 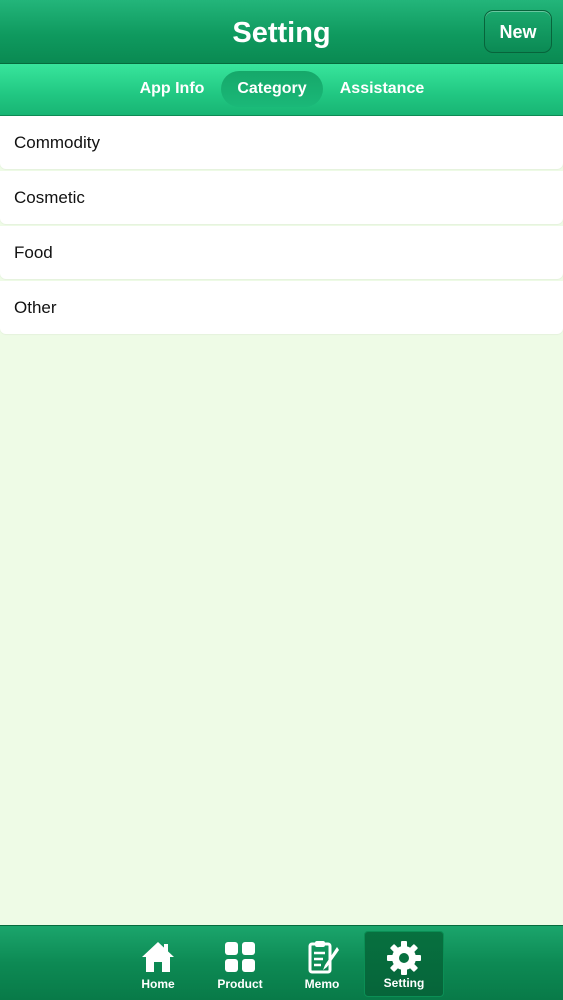 I want to click on category-label: Other, so click(x=35, y=307).